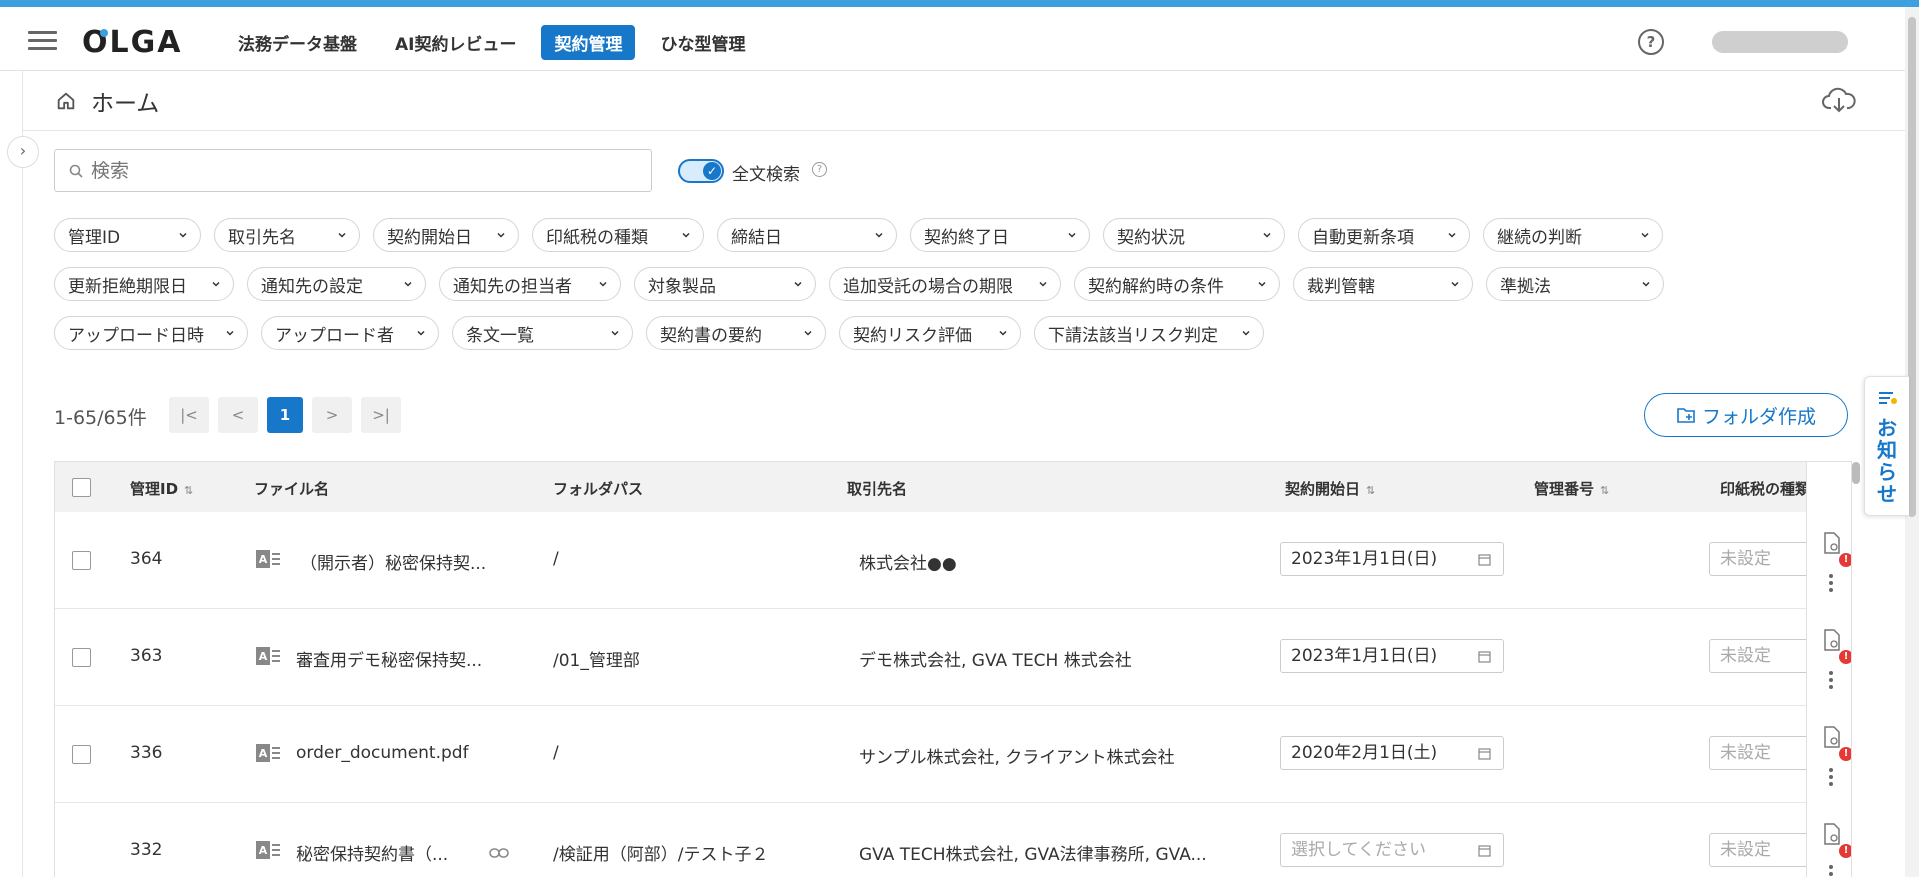 The height and width of the screenshot is (877, 1919). I want to click on start-date-picker: 選択してください, so click(1392, 850).